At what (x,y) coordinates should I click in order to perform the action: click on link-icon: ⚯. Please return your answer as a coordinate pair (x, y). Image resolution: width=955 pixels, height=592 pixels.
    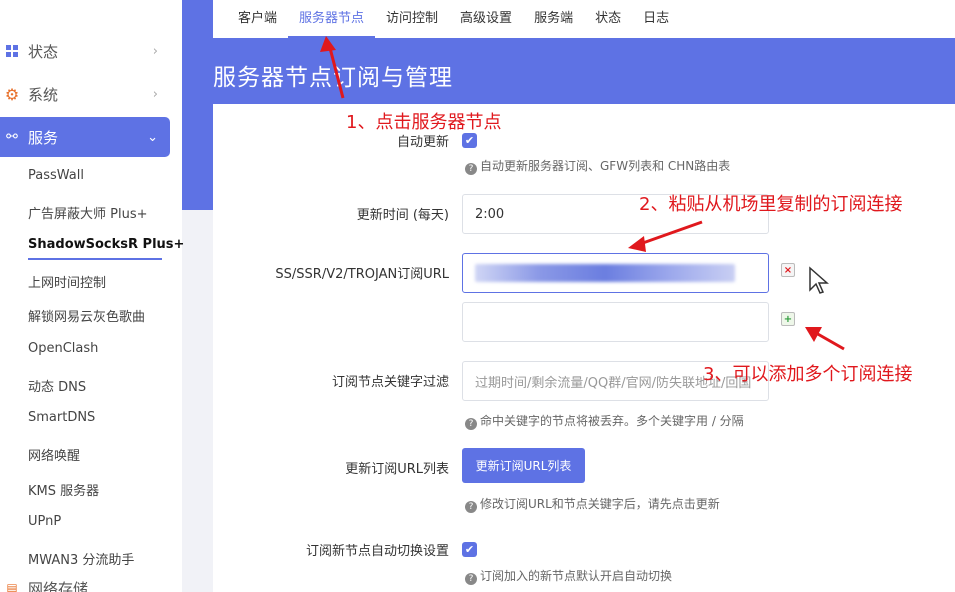
    Looking at the image, I should click on (12, 137).